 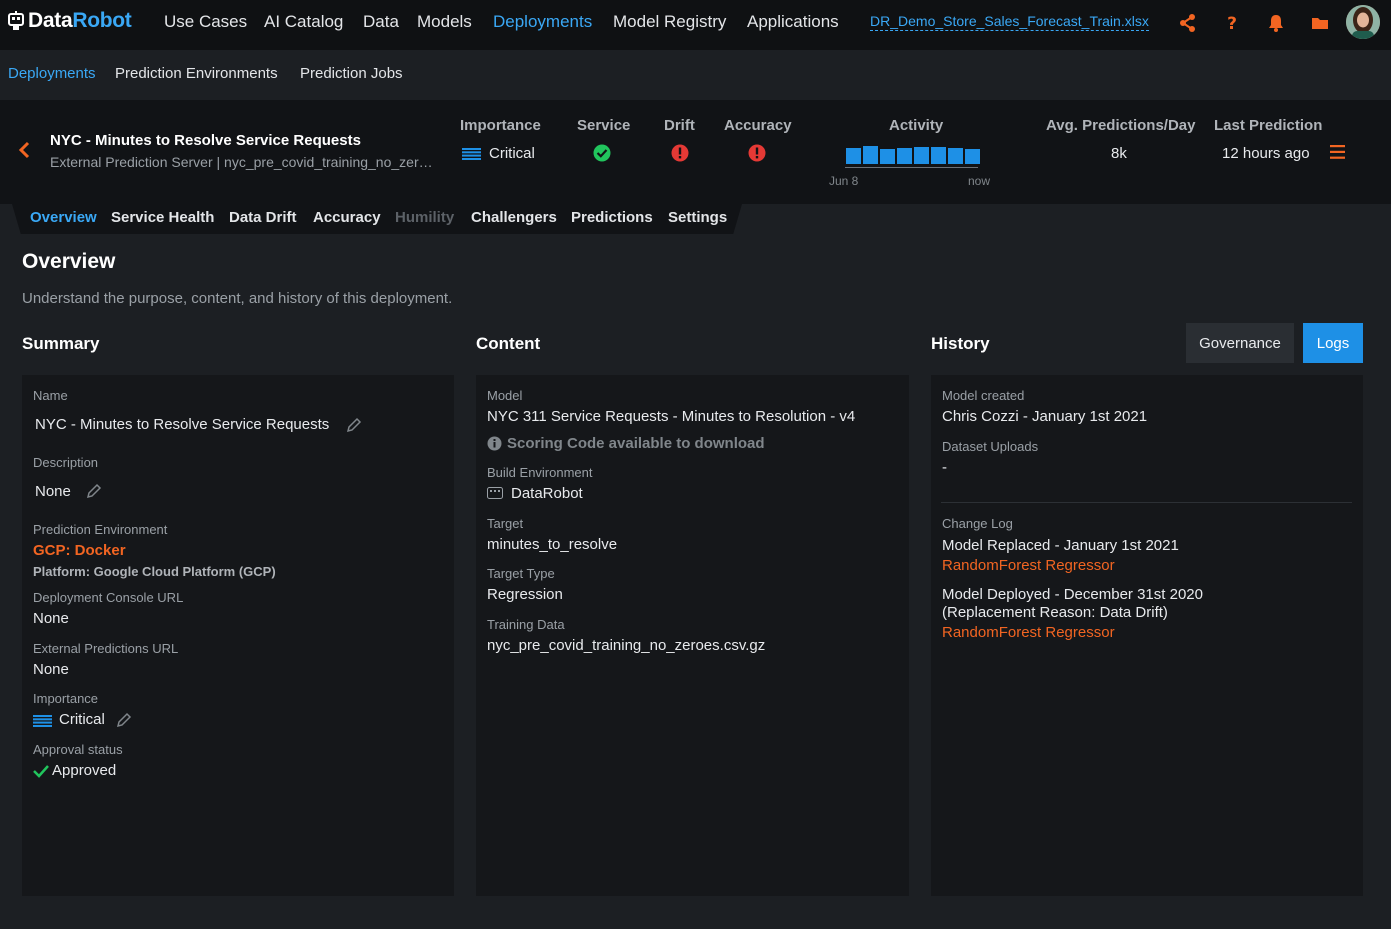 I want to click on console-url-label: Deployment Console URL, so click(x=108, y=597).